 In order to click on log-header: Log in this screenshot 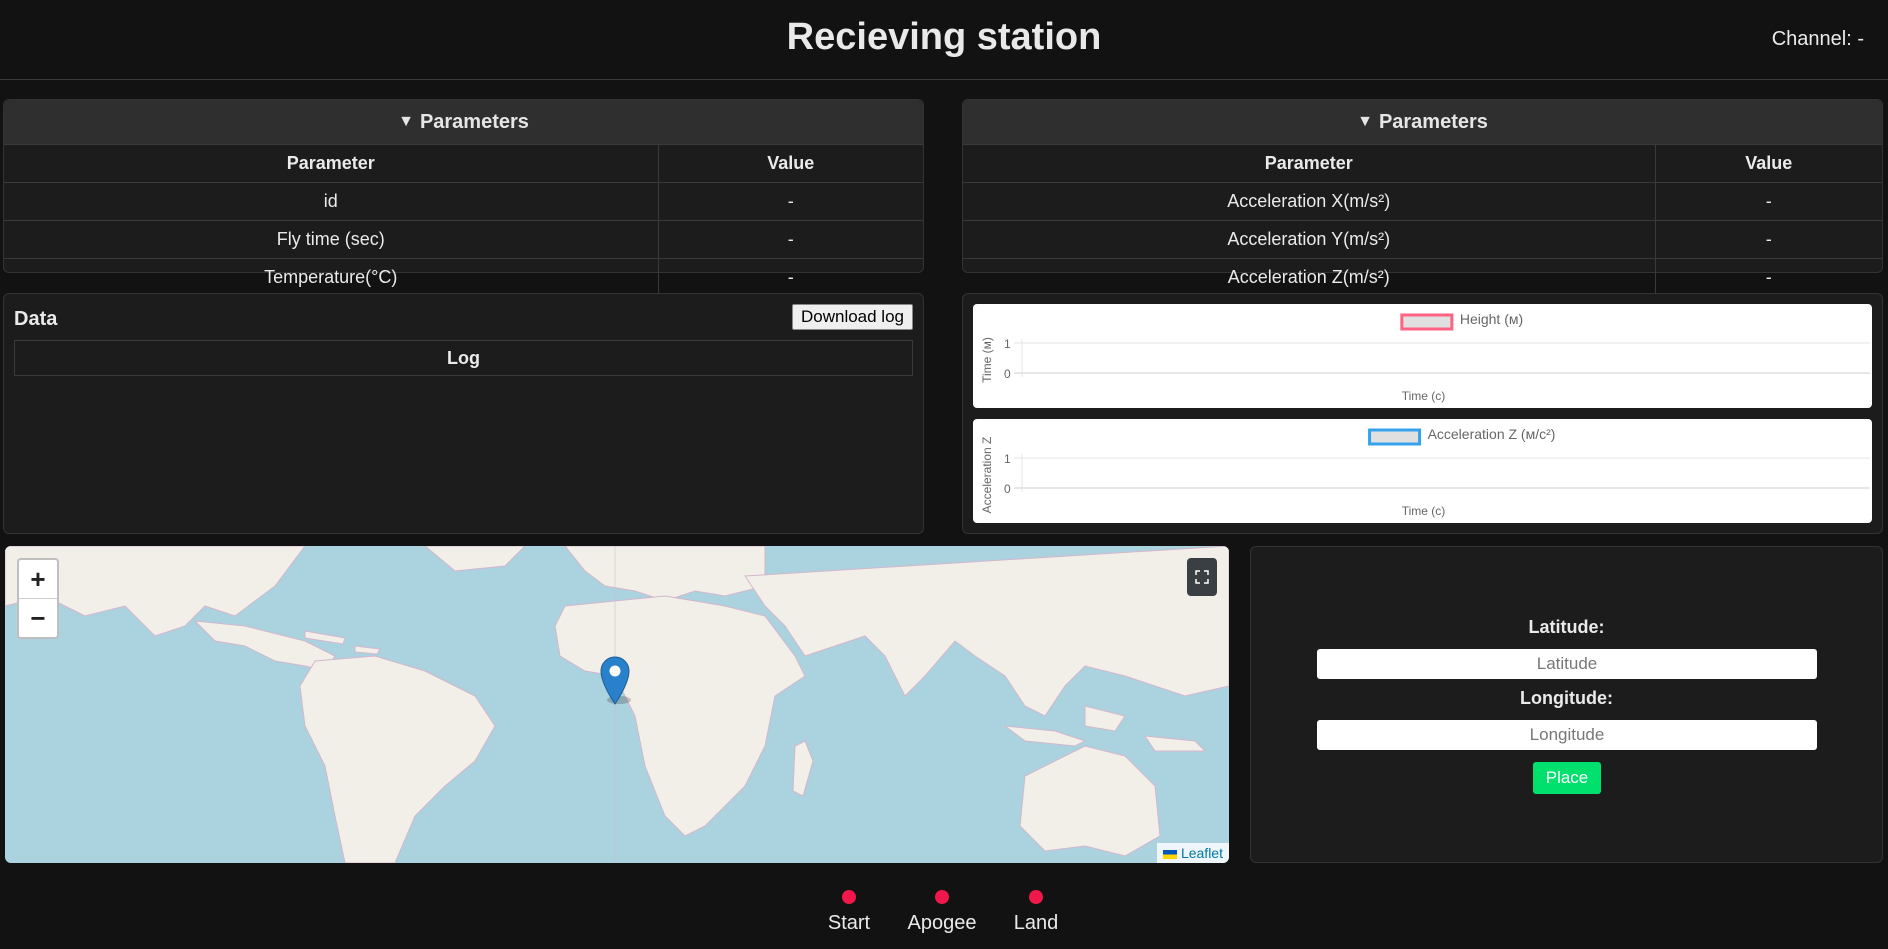, I will do `click(463, 358)`.